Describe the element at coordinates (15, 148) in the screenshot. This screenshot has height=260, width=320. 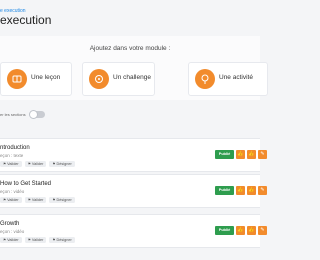
I see `section-title: ntroduction` at that location.